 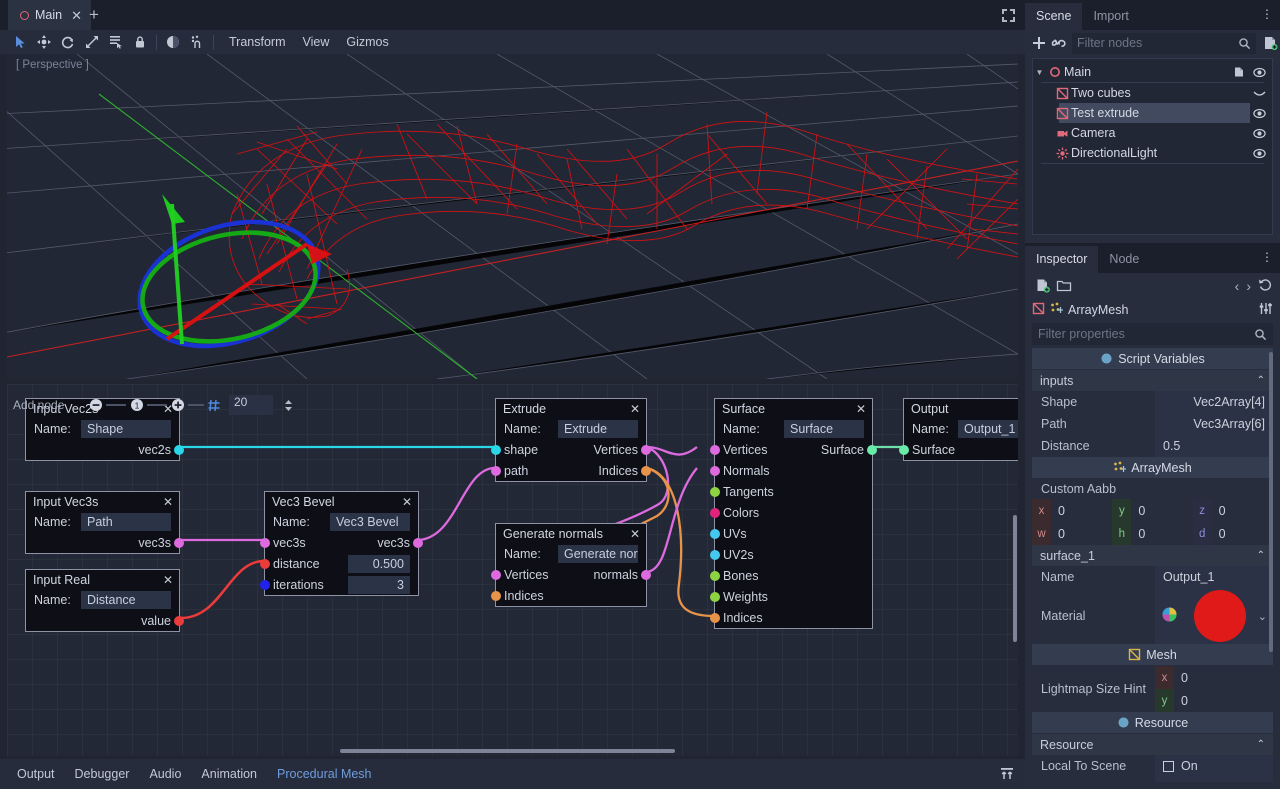 What do you see at coordinates (197, 42) in the screenshot?
I see `snap-icon` at bounding box center [197, 42].